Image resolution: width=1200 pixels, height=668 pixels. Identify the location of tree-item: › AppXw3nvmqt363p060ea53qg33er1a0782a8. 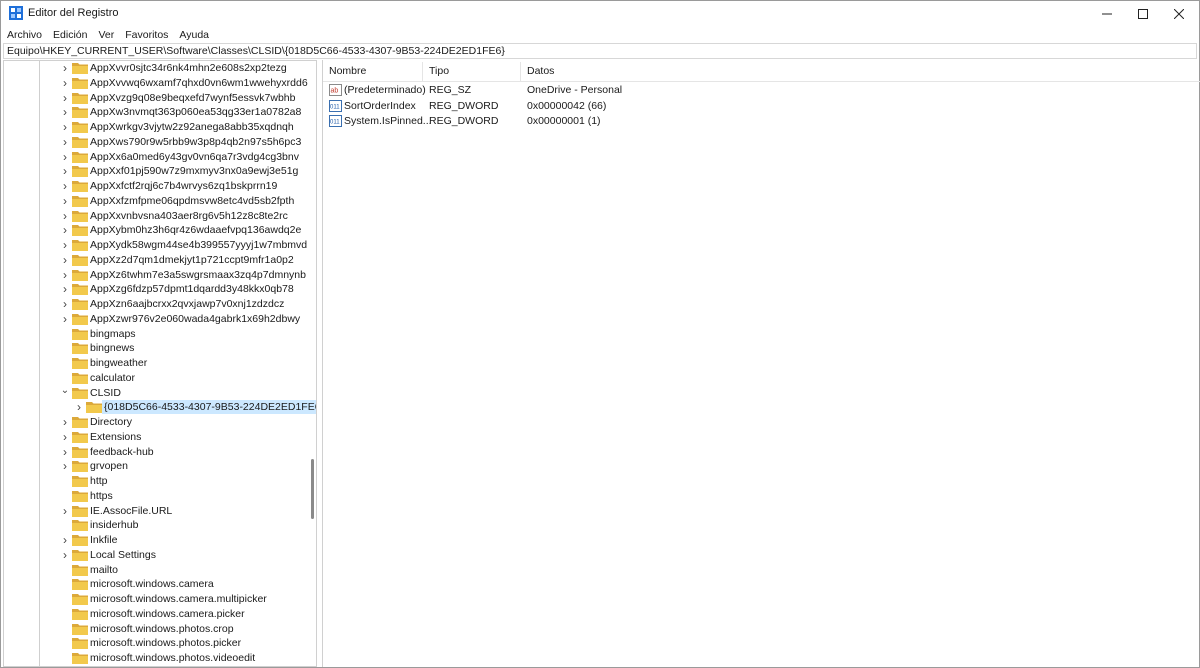
(154, 112).